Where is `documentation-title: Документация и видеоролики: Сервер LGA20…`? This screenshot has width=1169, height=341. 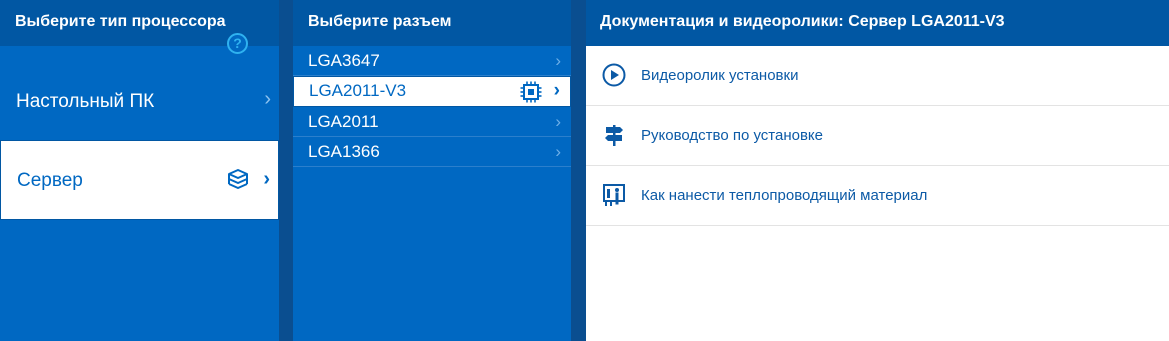 documentation-title: Документация и видеоролики: Сервер LGA20… is located at coordinates (802, 21).